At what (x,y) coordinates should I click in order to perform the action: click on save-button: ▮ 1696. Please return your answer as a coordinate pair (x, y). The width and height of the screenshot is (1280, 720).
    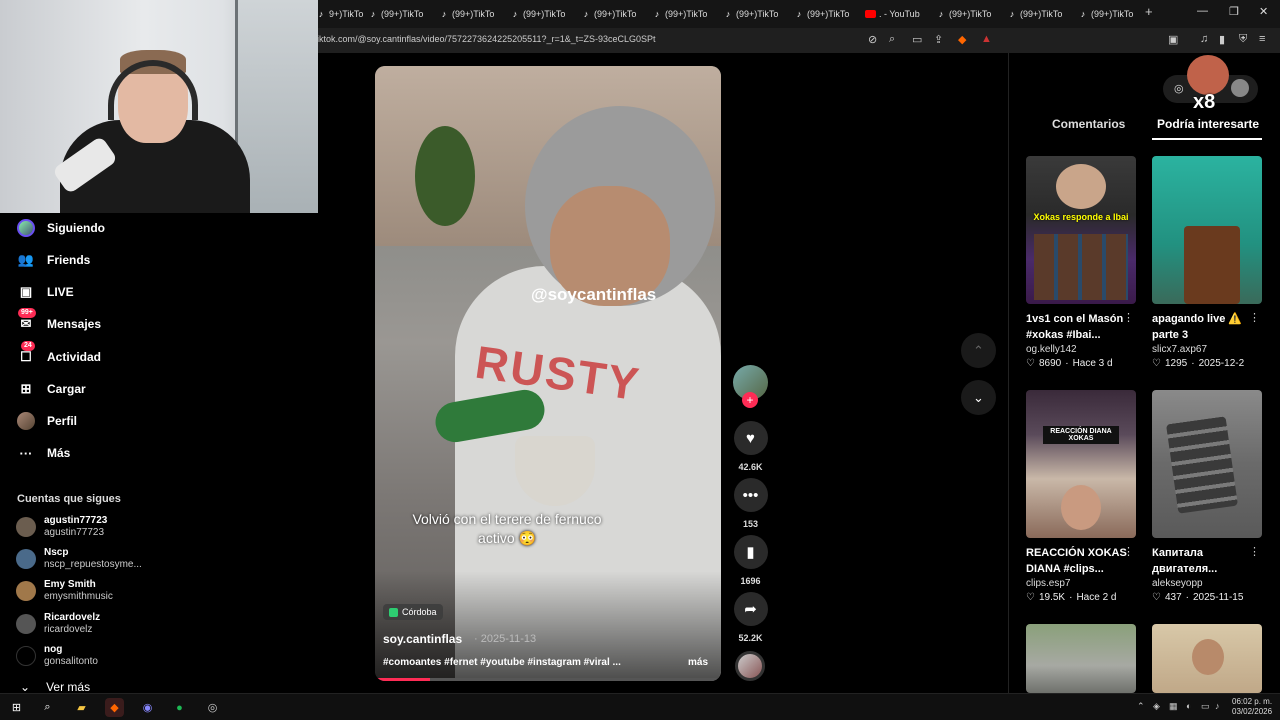
    Looking at the image, I should click on (750, 560).